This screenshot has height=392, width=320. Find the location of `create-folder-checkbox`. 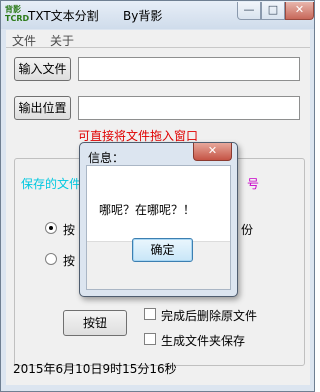

create-folder-checkbox is located at coordinates (150, 339).